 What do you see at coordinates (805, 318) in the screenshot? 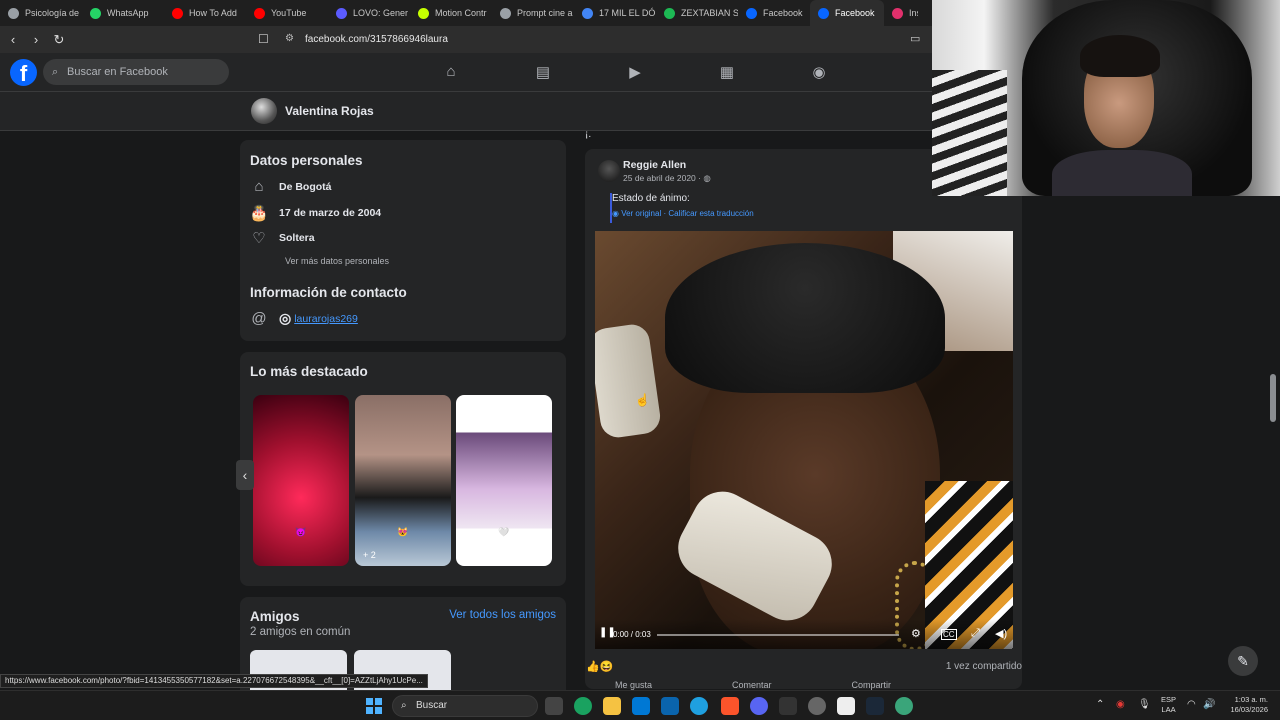
I see `video-cap` at bounding box center [805, 318].